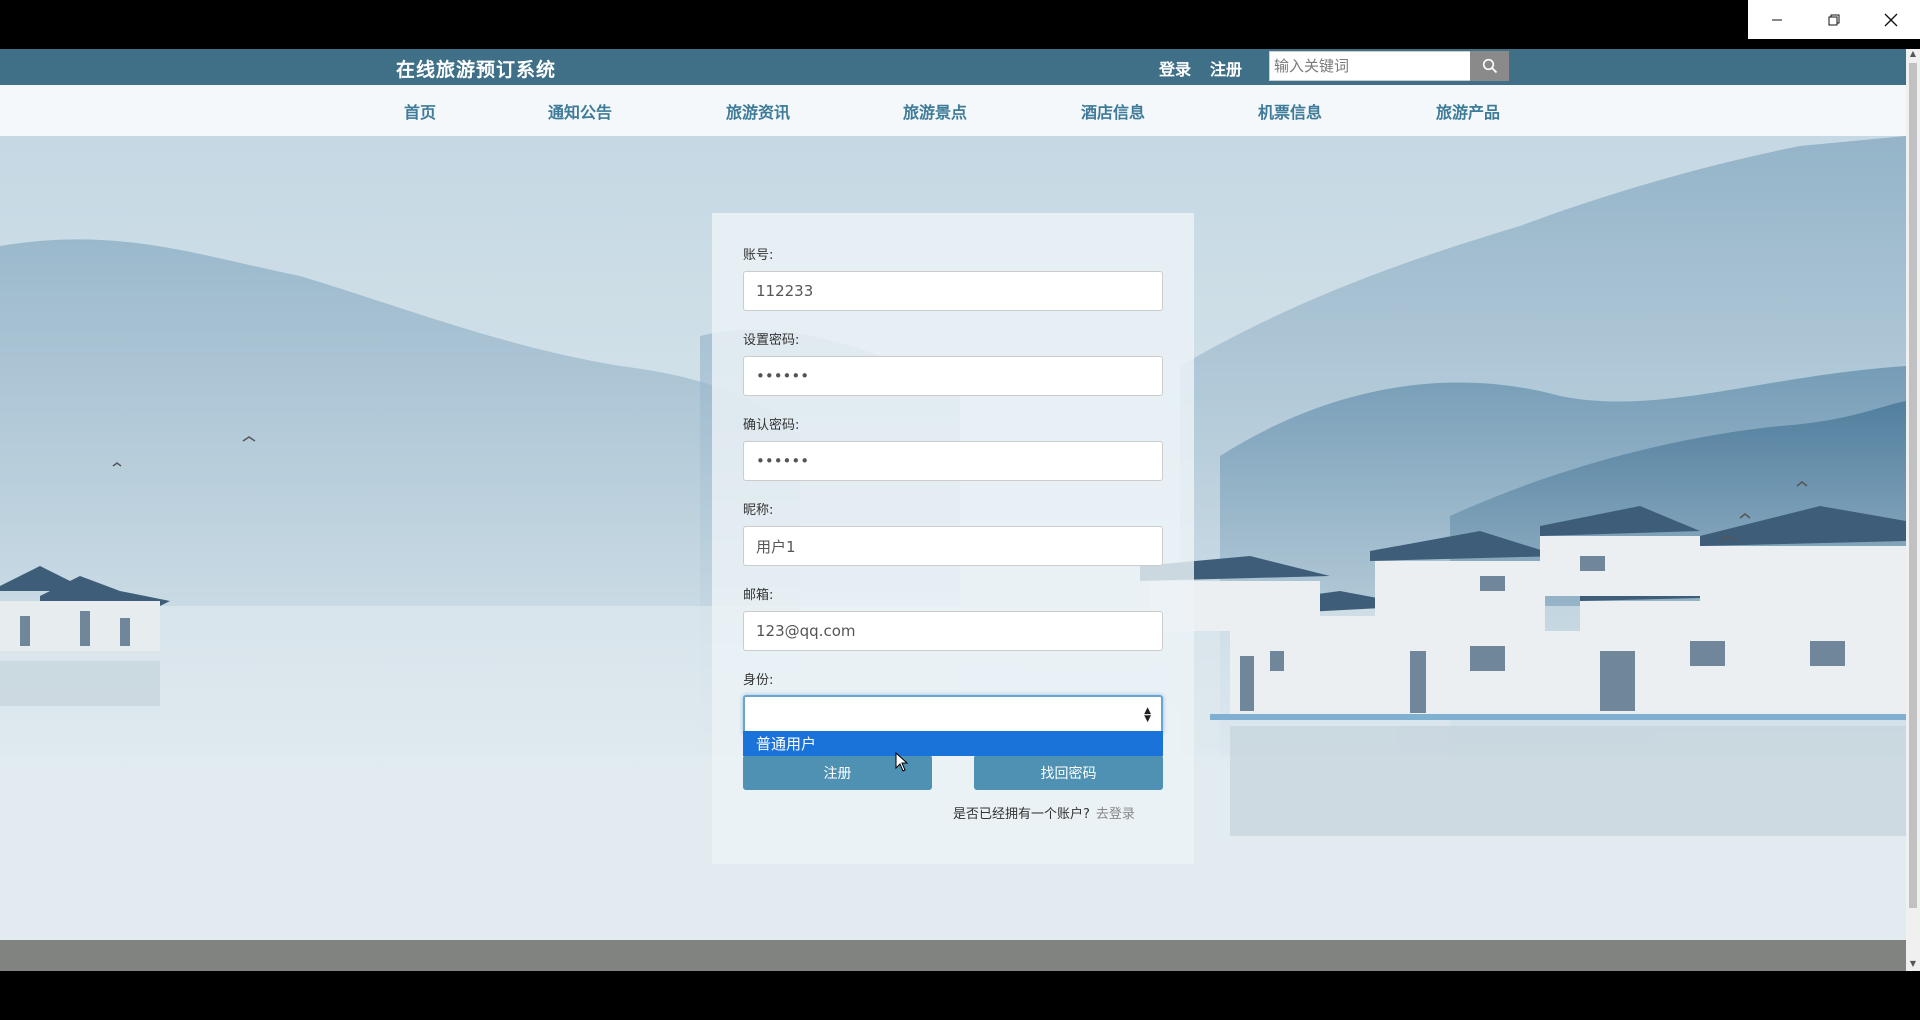 The width and height of the screenshot is (1920, 1020). What do you see at coordinates (1226, 68) in the screenshot?
I see `register-link: 注册` at bounding box center [1226, 68].